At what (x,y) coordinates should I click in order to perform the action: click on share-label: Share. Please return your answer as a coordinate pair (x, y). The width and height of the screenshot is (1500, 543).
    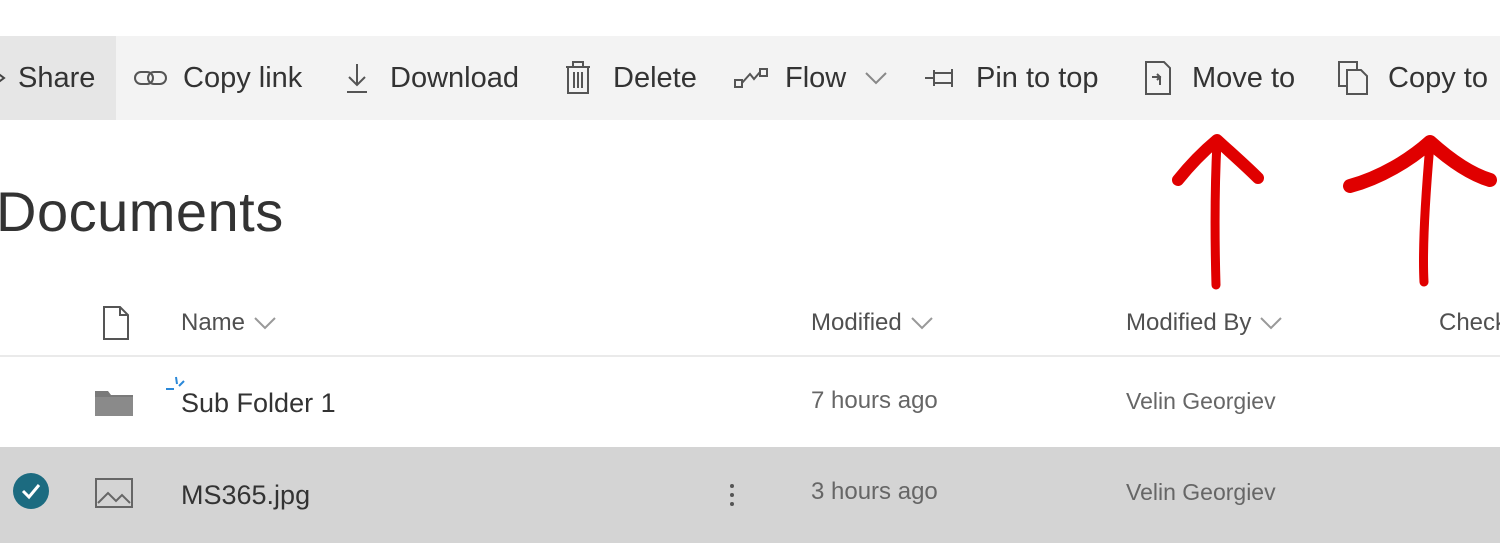
    Looking at the image, I should click on (57, 77).